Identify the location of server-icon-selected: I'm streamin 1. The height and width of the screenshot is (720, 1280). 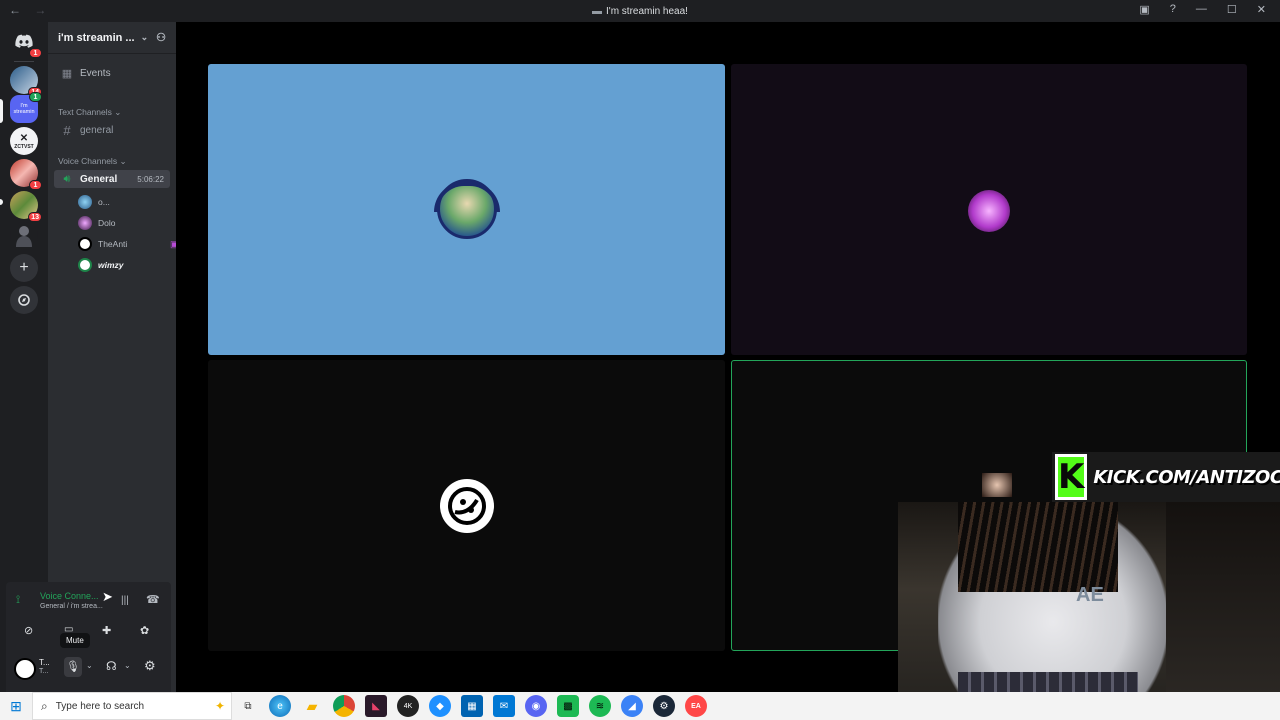
(26, 107).